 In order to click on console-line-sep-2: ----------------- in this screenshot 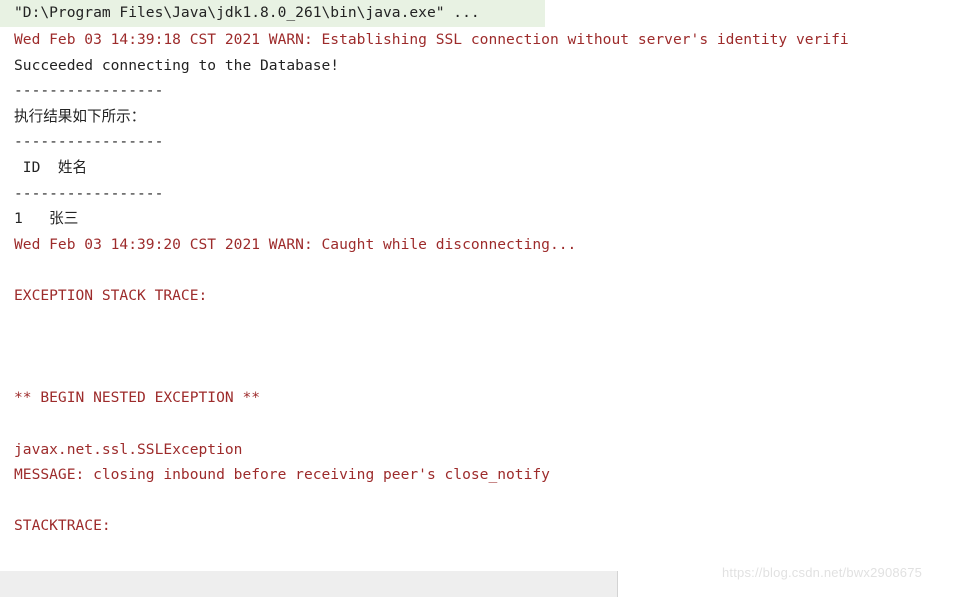, I will do `click(481, 142)`.